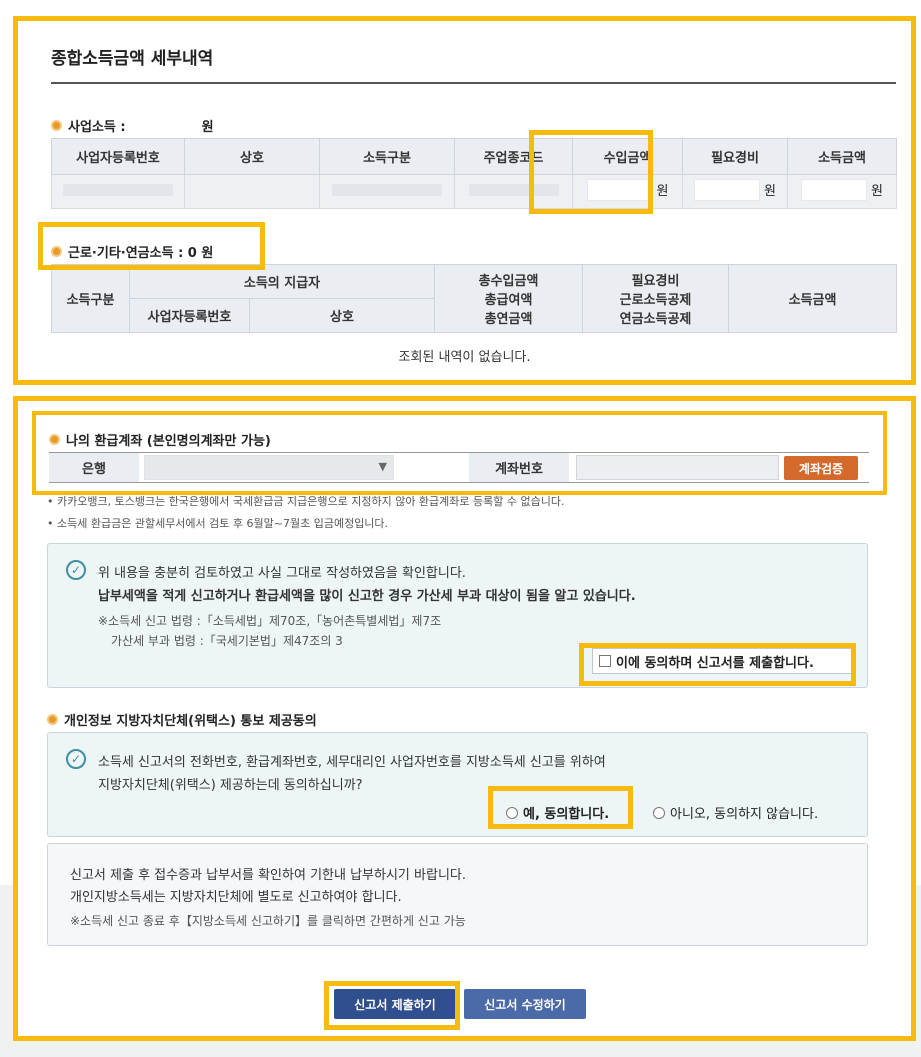 The image size is (921, 1057). Describe the element at coordinates (459, 453) in the screenshot. I see `highlight-frame-account` at that location.